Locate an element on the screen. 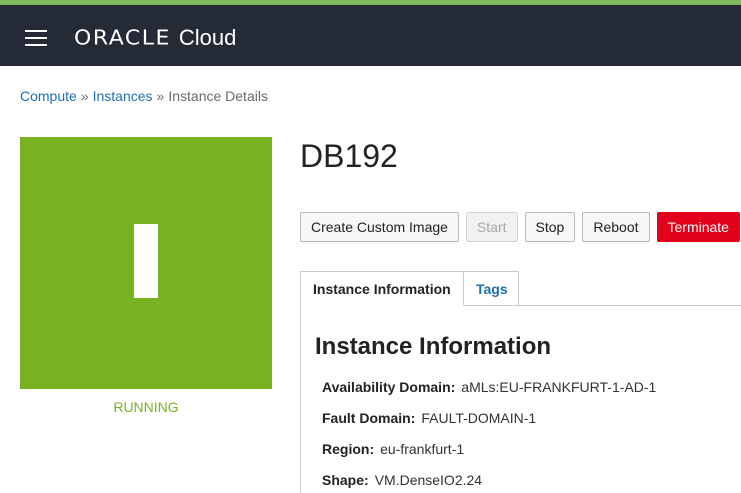  field-label: Availability Domain: is located at coordinates (389, 387).